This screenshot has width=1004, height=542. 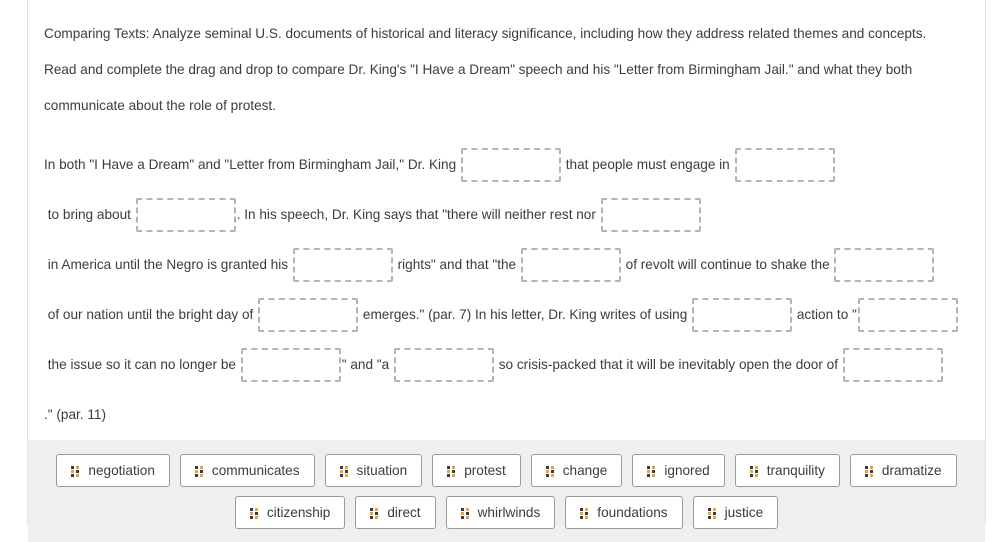 I want to click on word-bank-chip-label: protest, so click(x=485, y=470).